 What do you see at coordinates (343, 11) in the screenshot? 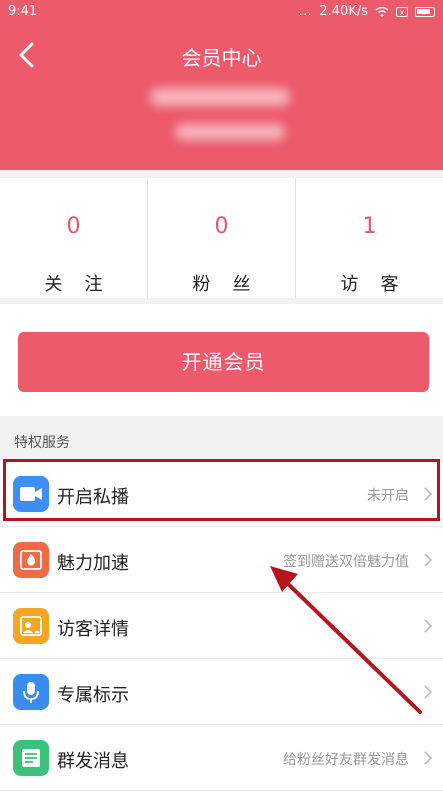
I see `network-speed: 2.40K/s` at bounding box center [343, 11].